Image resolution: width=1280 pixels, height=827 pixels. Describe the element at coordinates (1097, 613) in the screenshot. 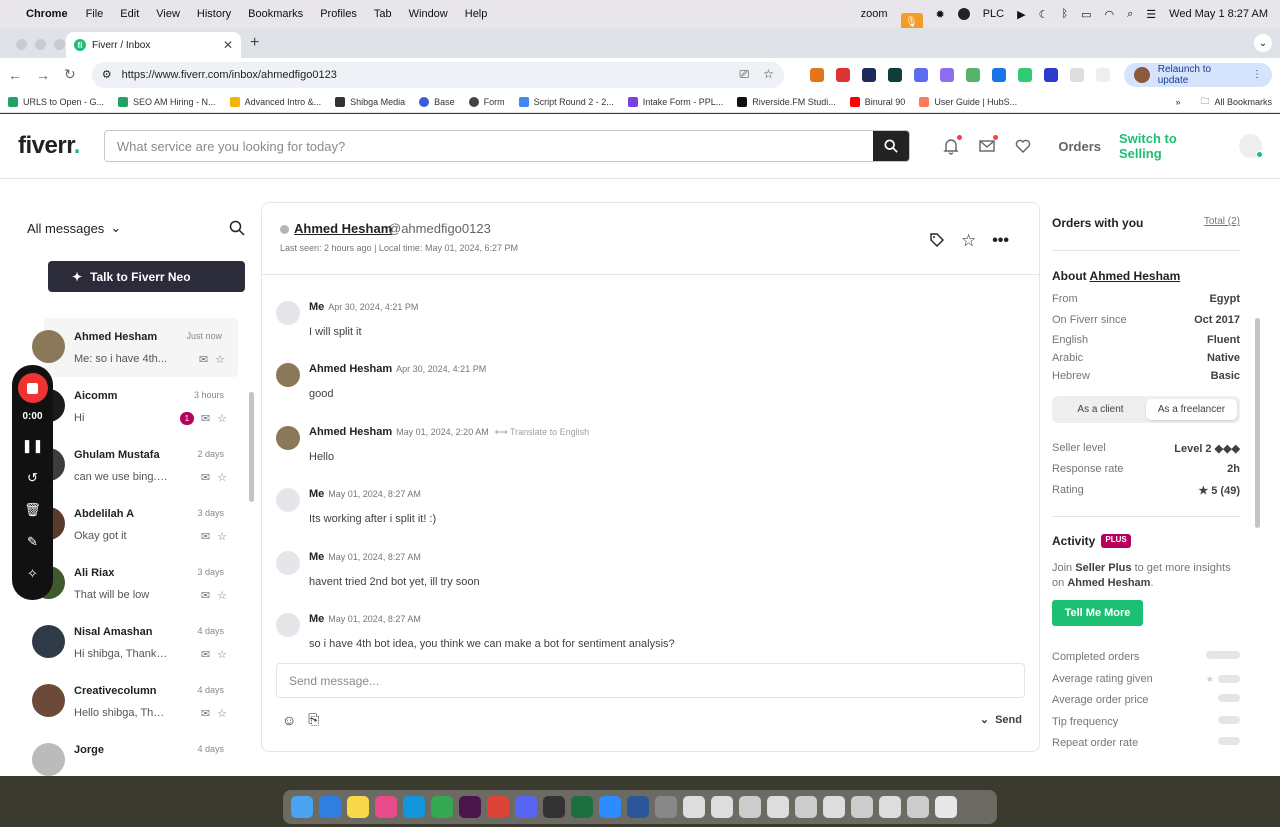

I see `tell-me-more-button: Tell Me More` at that location.